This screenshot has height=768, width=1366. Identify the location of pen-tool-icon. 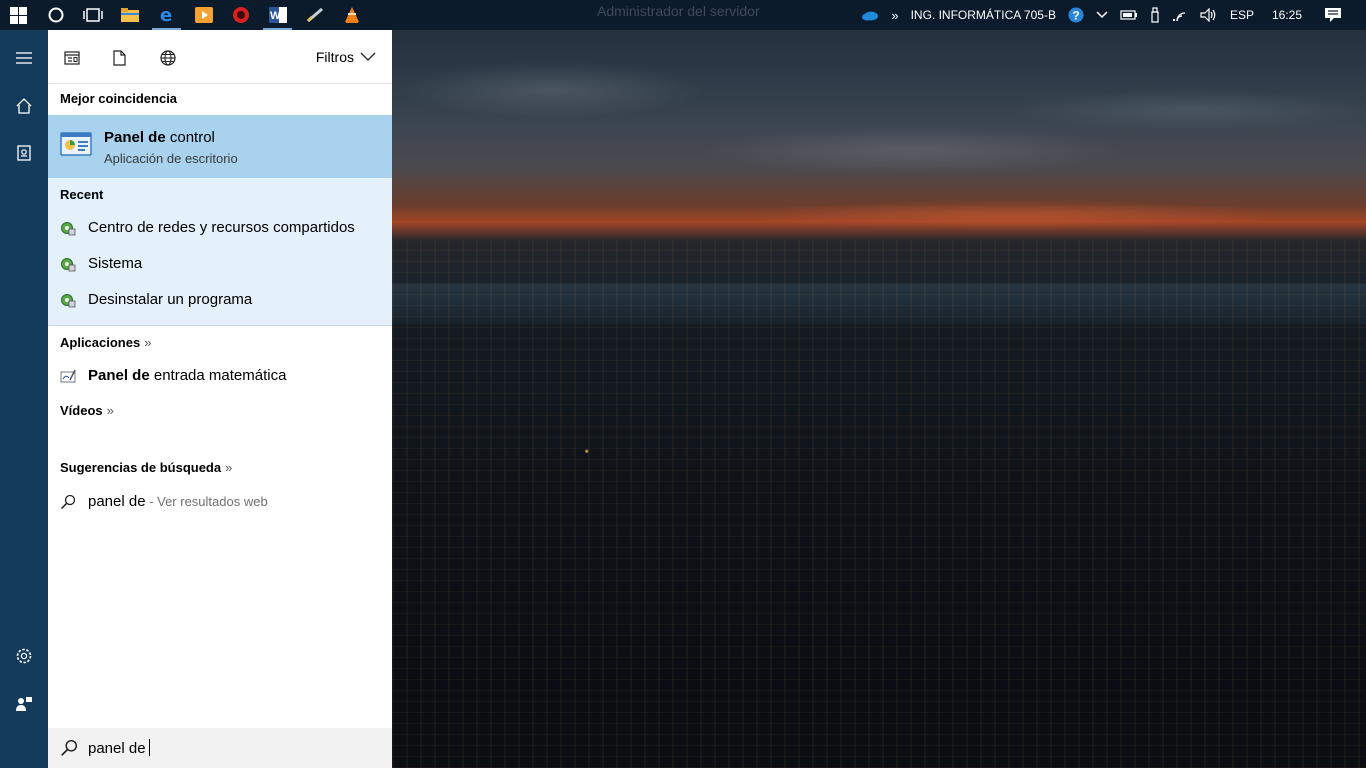
(314, 15).